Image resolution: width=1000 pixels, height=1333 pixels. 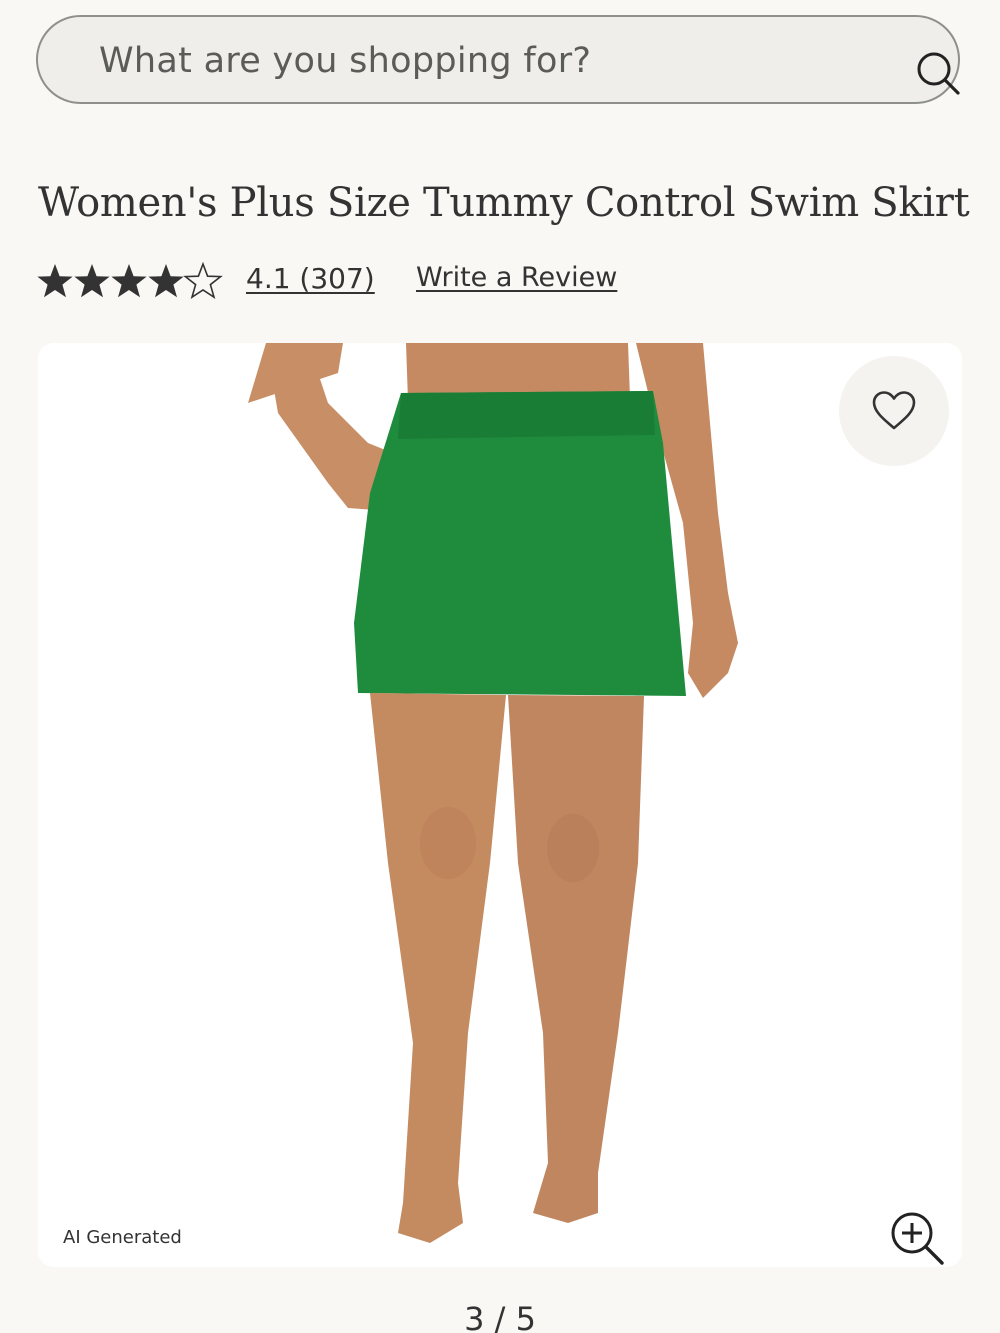 I want to click on rating-reviews-link: 4.1 (307), so click(x=310, y=278).